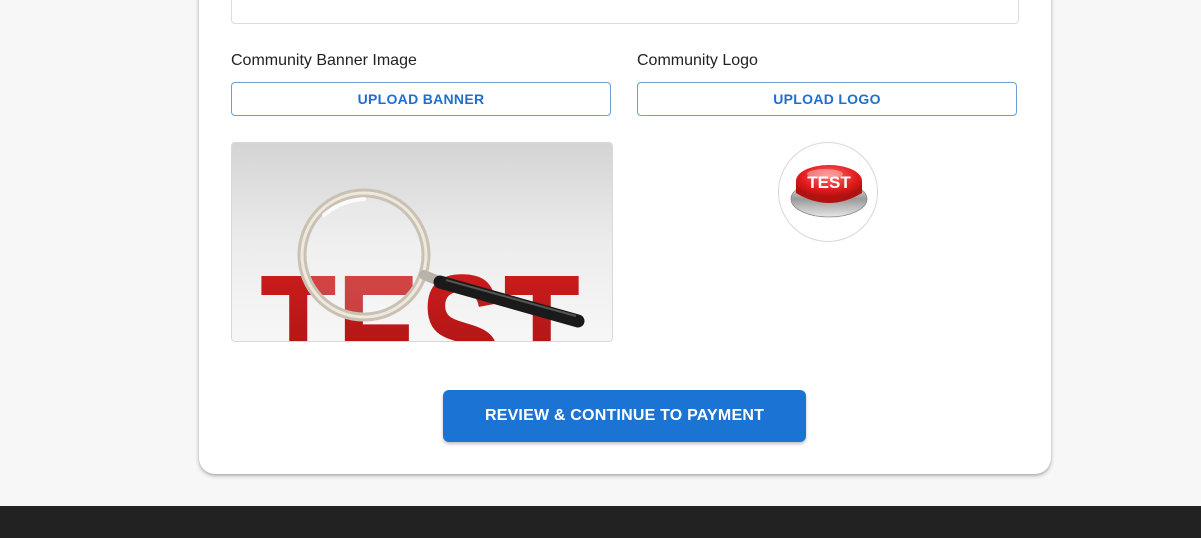 This screenshot has height=538, width=1201. I want to click on upload-banner-button: UPLOAD BANNER, so click(421, 99).